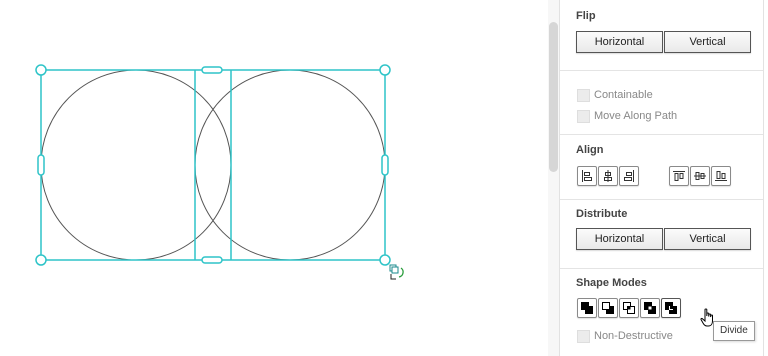  I want to click on align-bottom-button, so click(721, 176).